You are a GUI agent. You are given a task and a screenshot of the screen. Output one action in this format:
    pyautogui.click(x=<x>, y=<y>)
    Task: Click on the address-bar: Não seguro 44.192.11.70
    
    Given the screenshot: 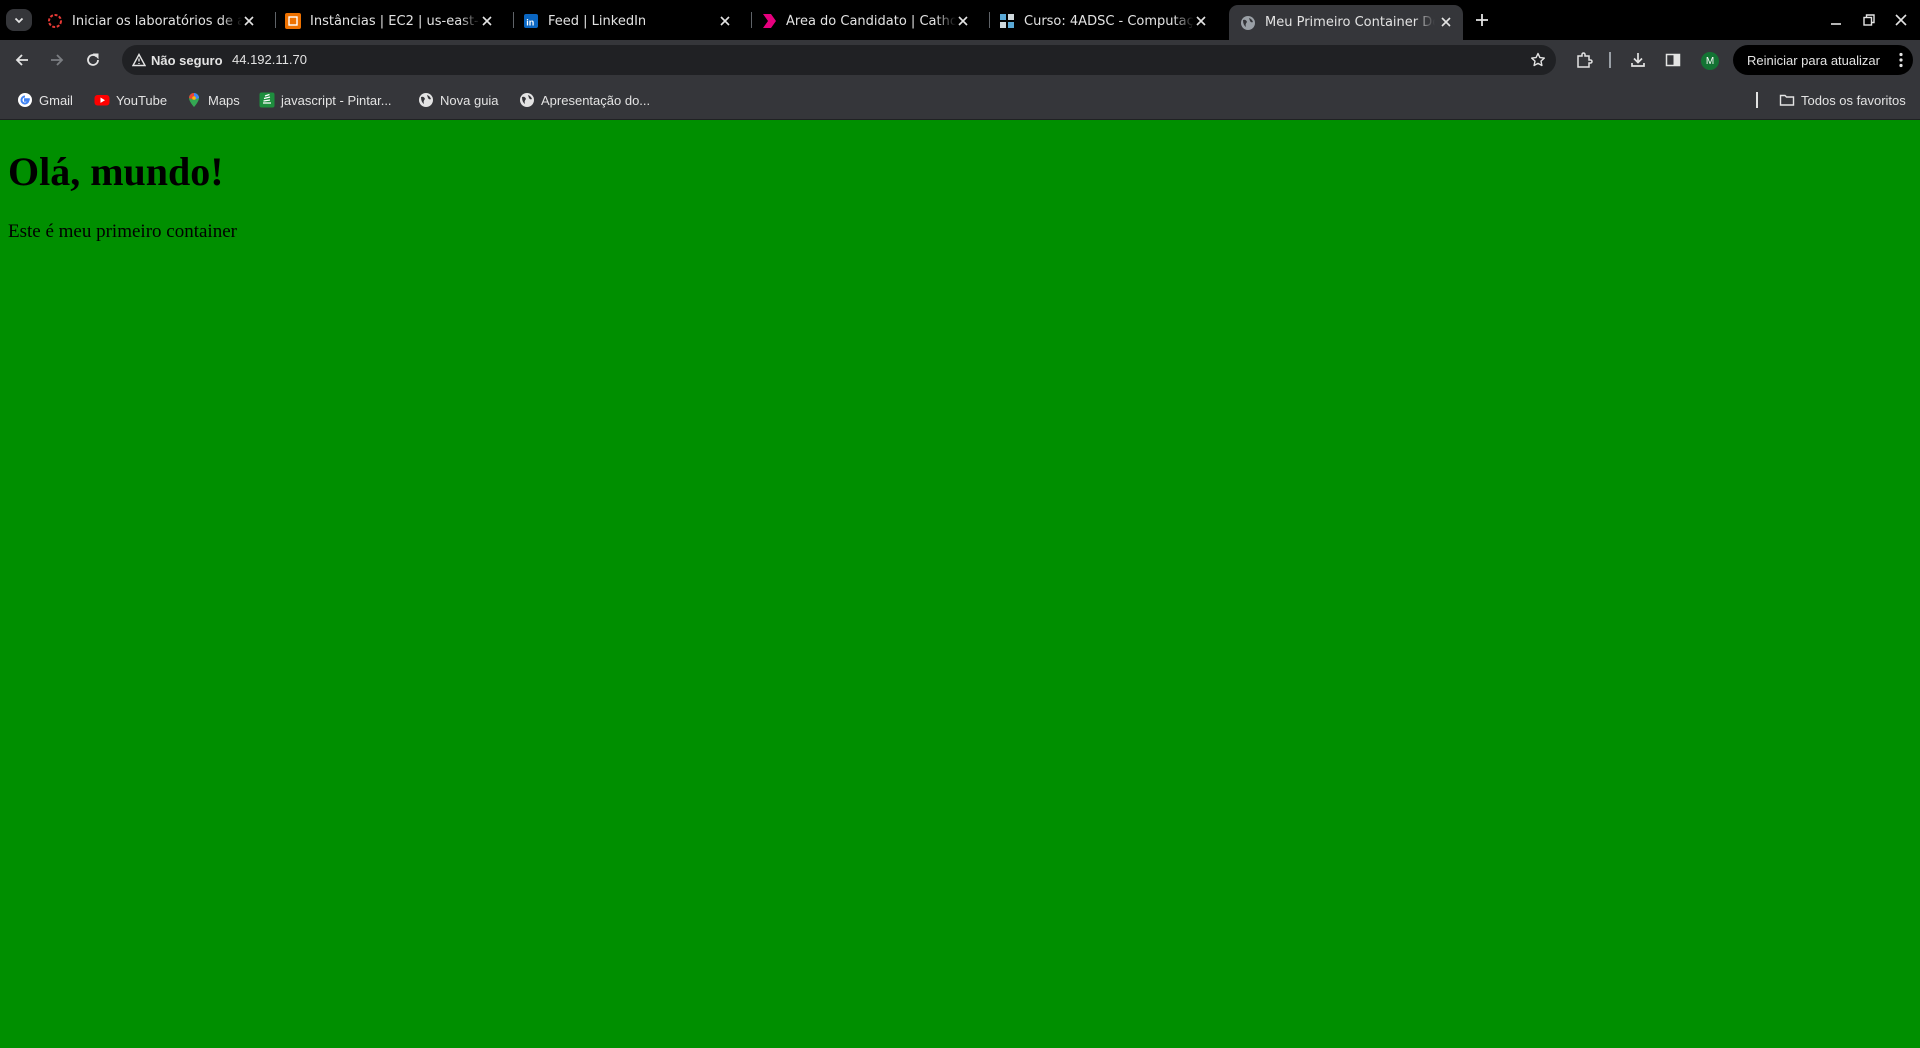 What is the action you would take?
    pyautogui.click(x=839, y=60)
    